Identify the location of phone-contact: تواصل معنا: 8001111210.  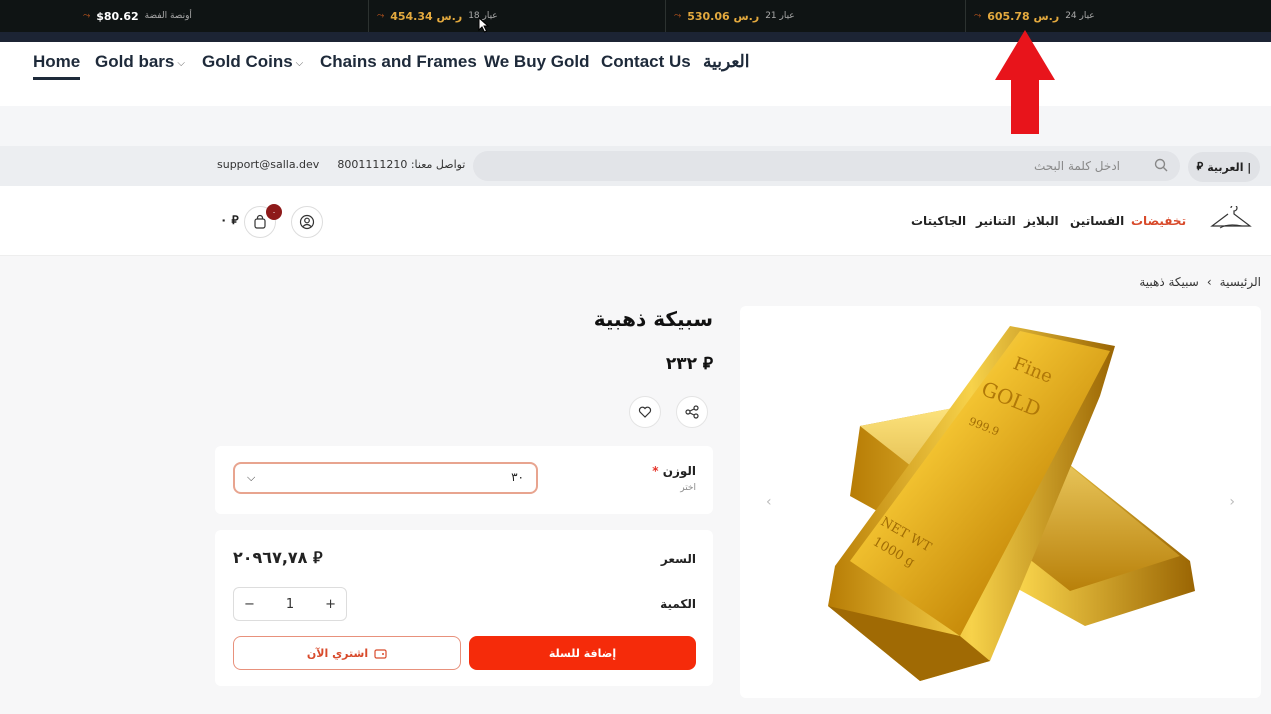
(401, 164).